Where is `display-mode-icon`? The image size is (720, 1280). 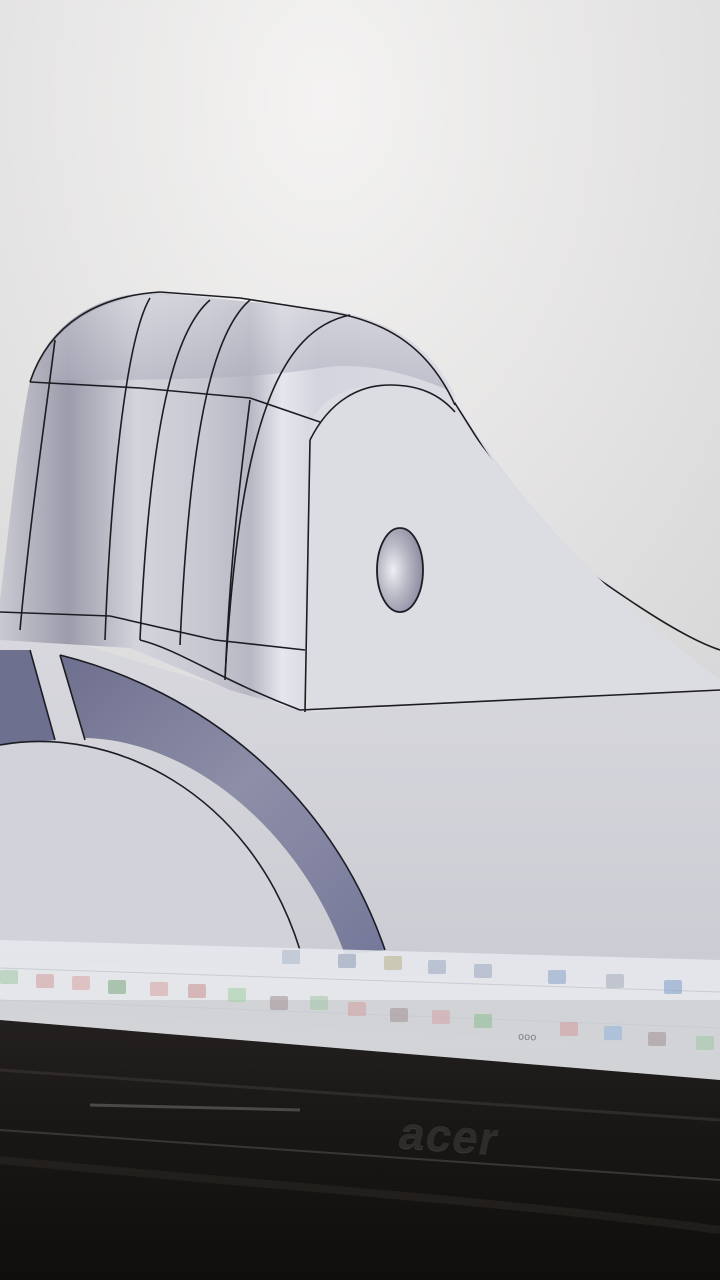 display-mode-icon is located at coordinates (557, 977).